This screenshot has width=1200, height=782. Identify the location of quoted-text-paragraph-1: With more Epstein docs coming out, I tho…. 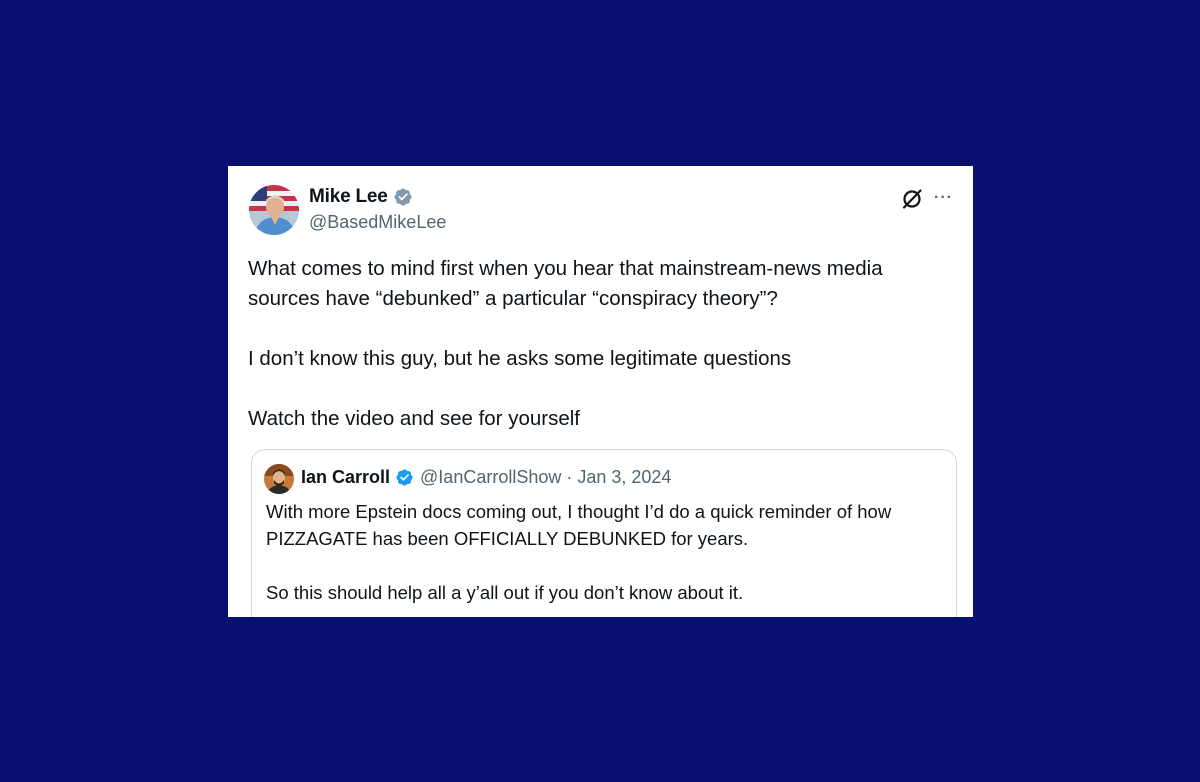
(579, 525).